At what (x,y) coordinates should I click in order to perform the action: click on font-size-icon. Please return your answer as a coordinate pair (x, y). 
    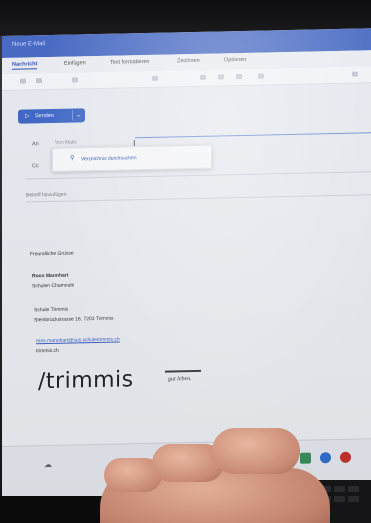
    Looking at the image, I should click on (155, 78).